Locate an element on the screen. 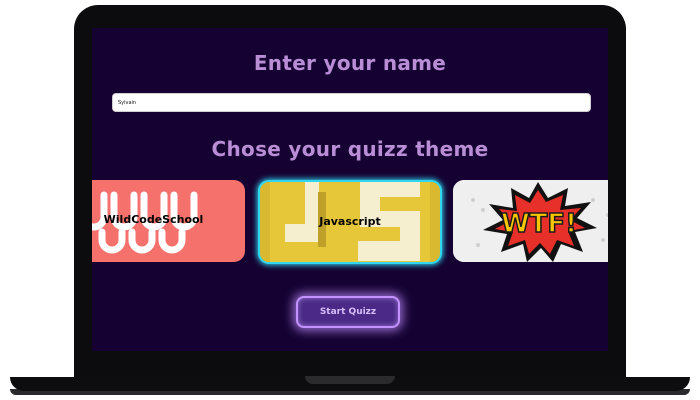  name-heading: Enter your name is located at coordinates (350, 63).